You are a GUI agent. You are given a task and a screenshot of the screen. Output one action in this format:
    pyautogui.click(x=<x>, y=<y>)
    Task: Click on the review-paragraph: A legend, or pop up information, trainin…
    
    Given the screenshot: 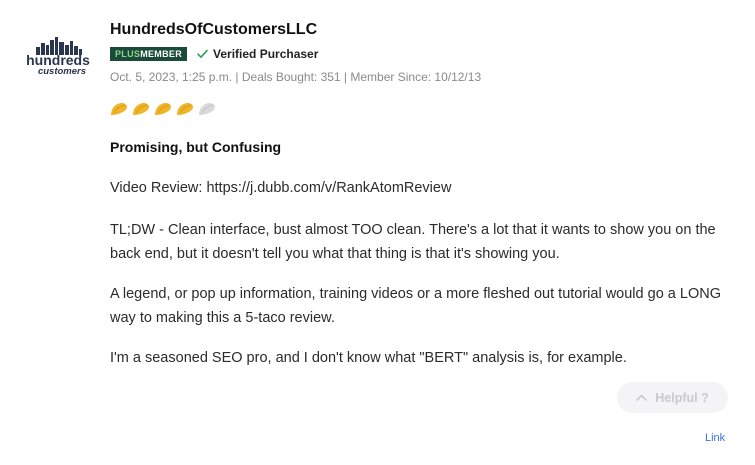 What is the action you would take?
    pyautogui.click(x=415, y=306)
    